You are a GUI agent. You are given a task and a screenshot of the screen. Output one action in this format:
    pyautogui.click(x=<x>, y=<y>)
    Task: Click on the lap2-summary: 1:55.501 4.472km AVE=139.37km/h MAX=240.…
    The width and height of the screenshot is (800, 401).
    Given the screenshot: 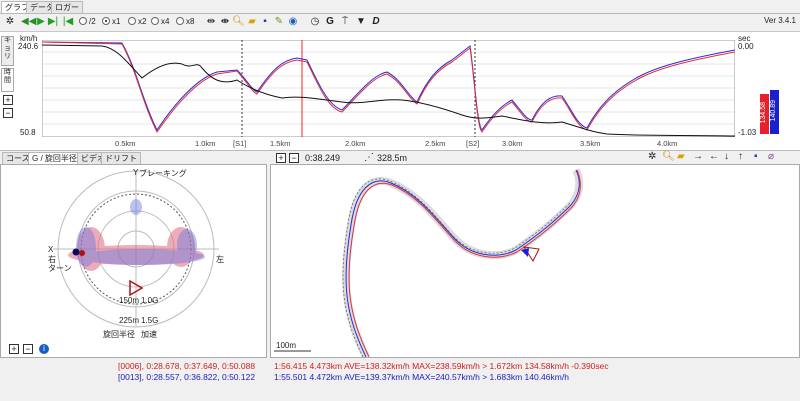 What is the action you would take?
    pyautogui.click(x=421, y=377)
    